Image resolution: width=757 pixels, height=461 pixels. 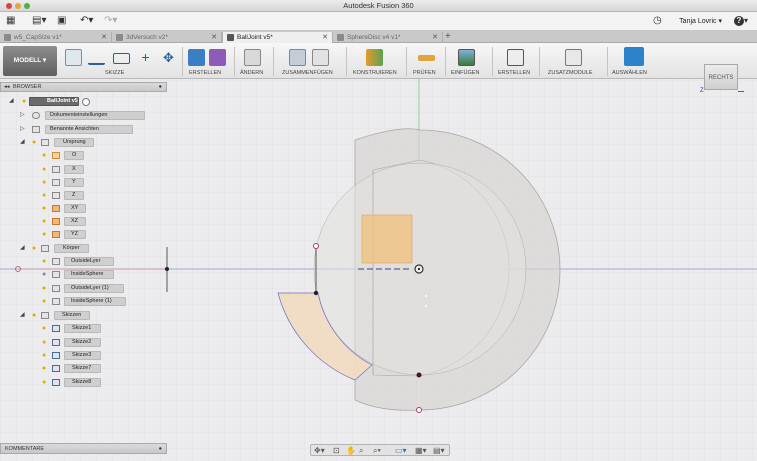 I want to click on group-label-aendern: ÄNDERN, so click(x=251, y=73).